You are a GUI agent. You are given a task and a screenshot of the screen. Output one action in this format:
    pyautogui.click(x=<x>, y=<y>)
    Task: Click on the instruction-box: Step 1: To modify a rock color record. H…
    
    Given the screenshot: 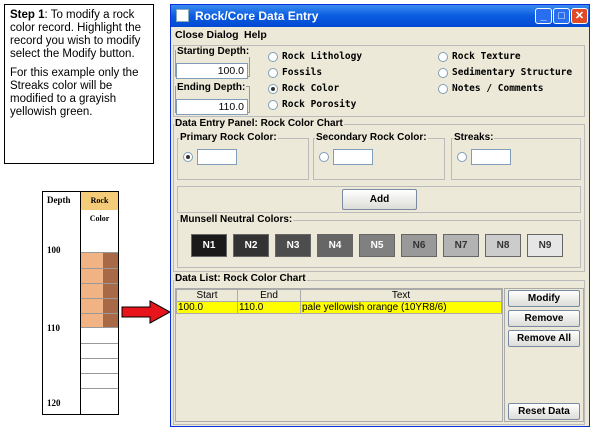 What is the action you would take?
    pyautogui.click(x=79, y=84)
    